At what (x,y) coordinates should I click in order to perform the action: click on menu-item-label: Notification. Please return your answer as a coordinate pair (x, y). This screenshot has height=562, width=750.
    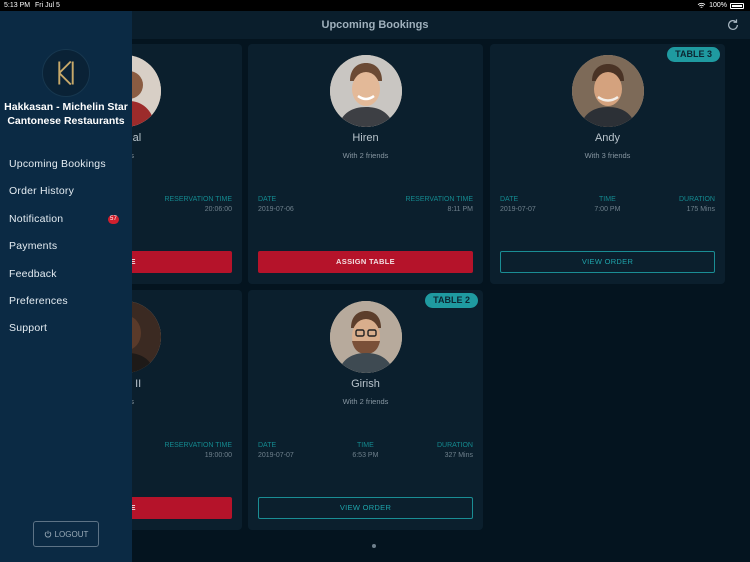
    Looking at the image, I should click on (36, 218).